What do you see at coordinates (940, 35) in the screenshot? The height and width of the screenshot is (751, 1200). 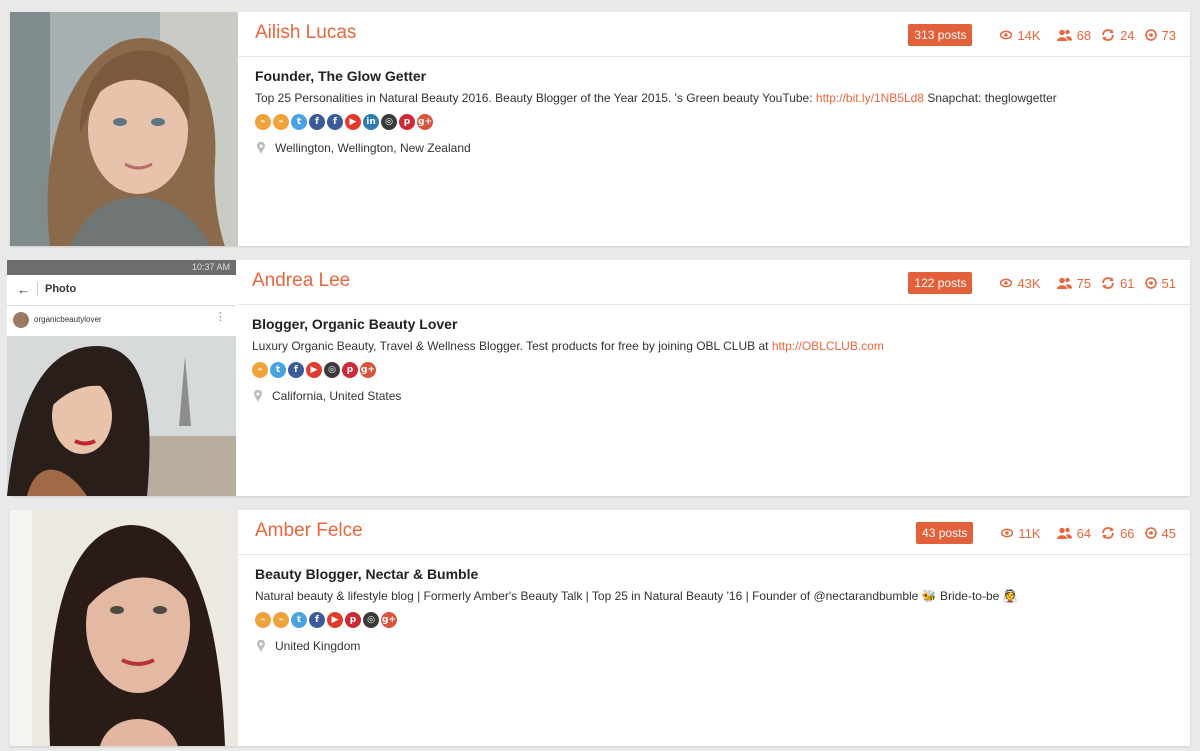 I see `posts-badge: 313 posts` at bounding box center [940, 35].